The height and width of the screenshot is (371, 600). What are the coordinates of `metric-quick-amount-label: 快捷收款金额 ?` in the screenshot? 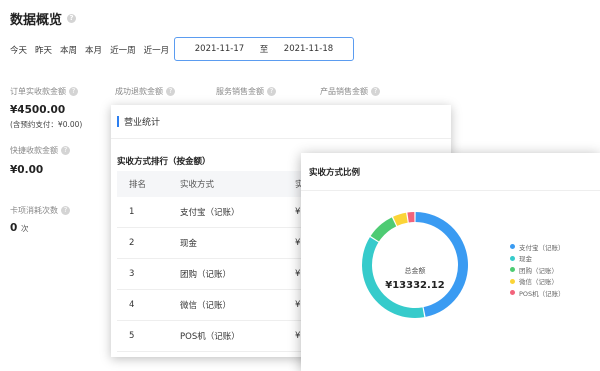 It's located at (40, 150).